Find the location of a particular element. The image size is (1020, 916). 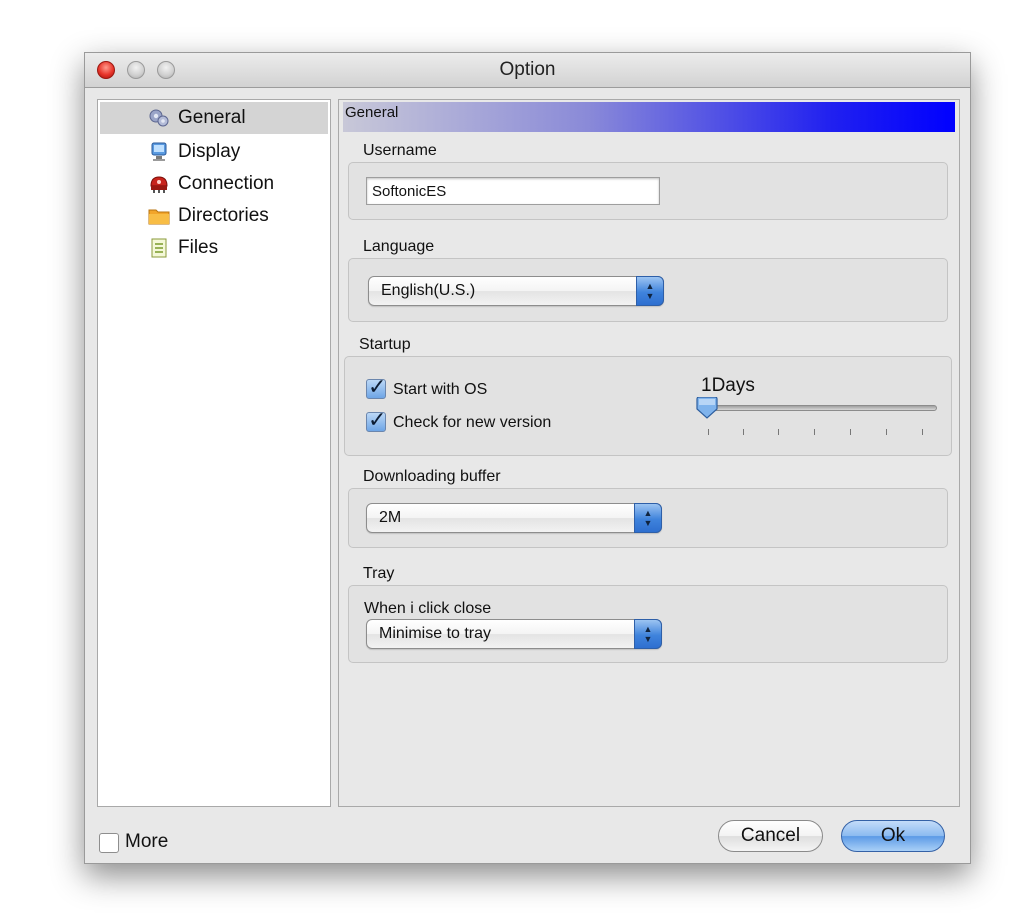

sidebar-item-files: Files is located at coordinates (214, 248).